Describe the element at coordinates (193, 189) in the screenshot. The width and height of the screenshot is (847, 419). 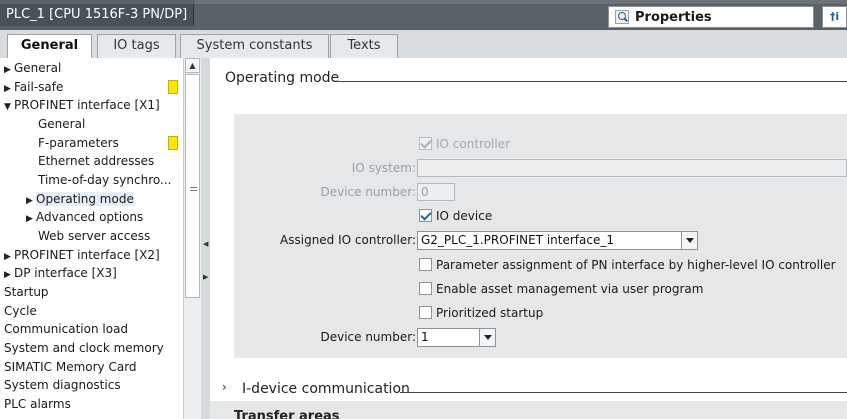
I see `grip-icon` at that location.